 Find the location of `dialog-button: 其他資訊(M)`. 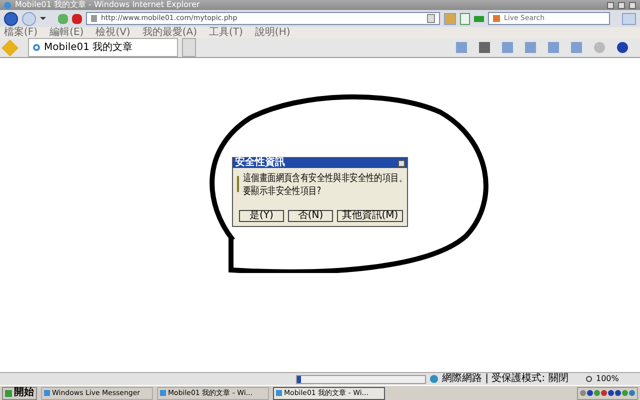

dialog-button: 其他資訊(M) is located at coordinates (370, 216).